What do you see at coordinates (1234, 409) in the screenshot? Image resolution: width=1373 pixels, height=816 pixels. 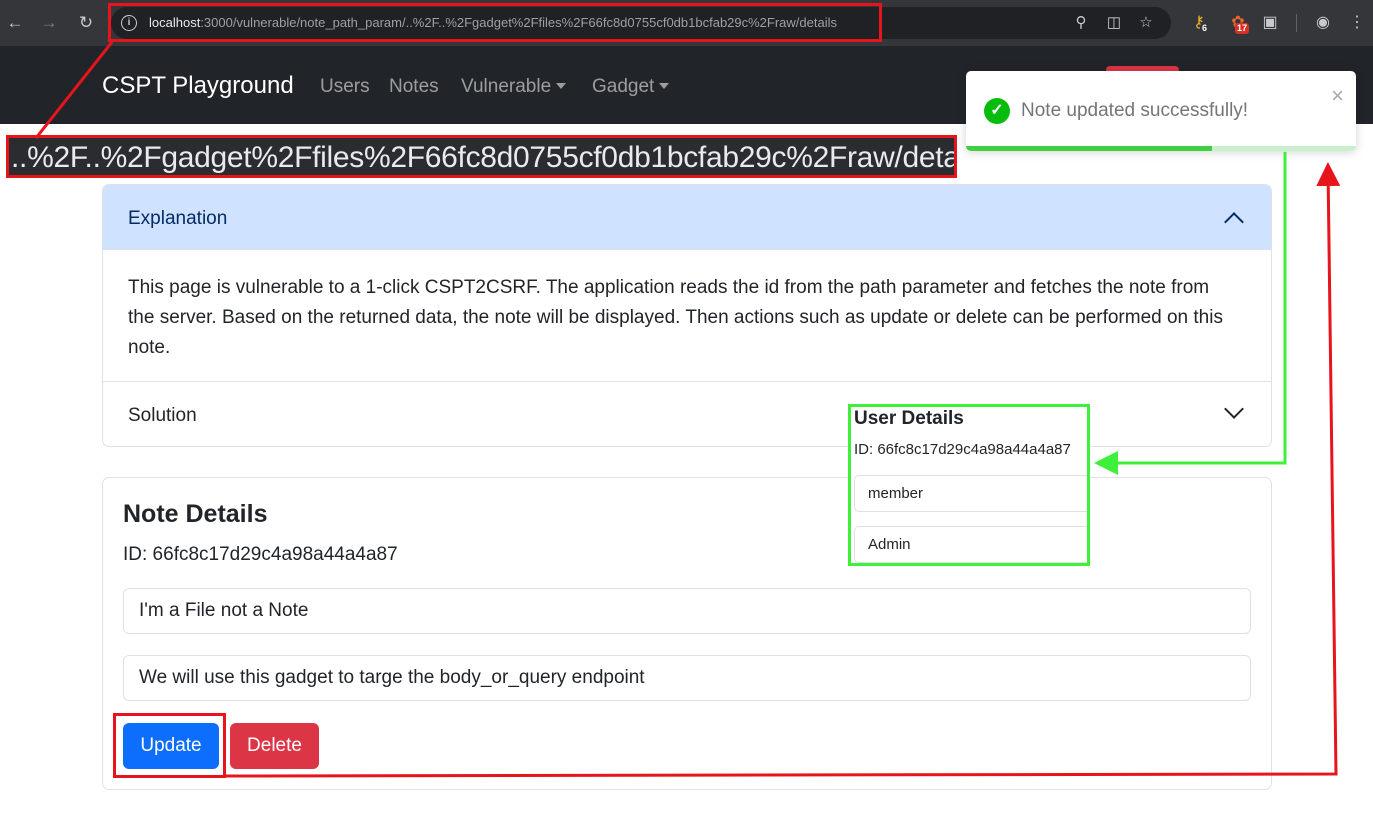 I see `chevron-down-icon` at bounding box center [1234, 409].